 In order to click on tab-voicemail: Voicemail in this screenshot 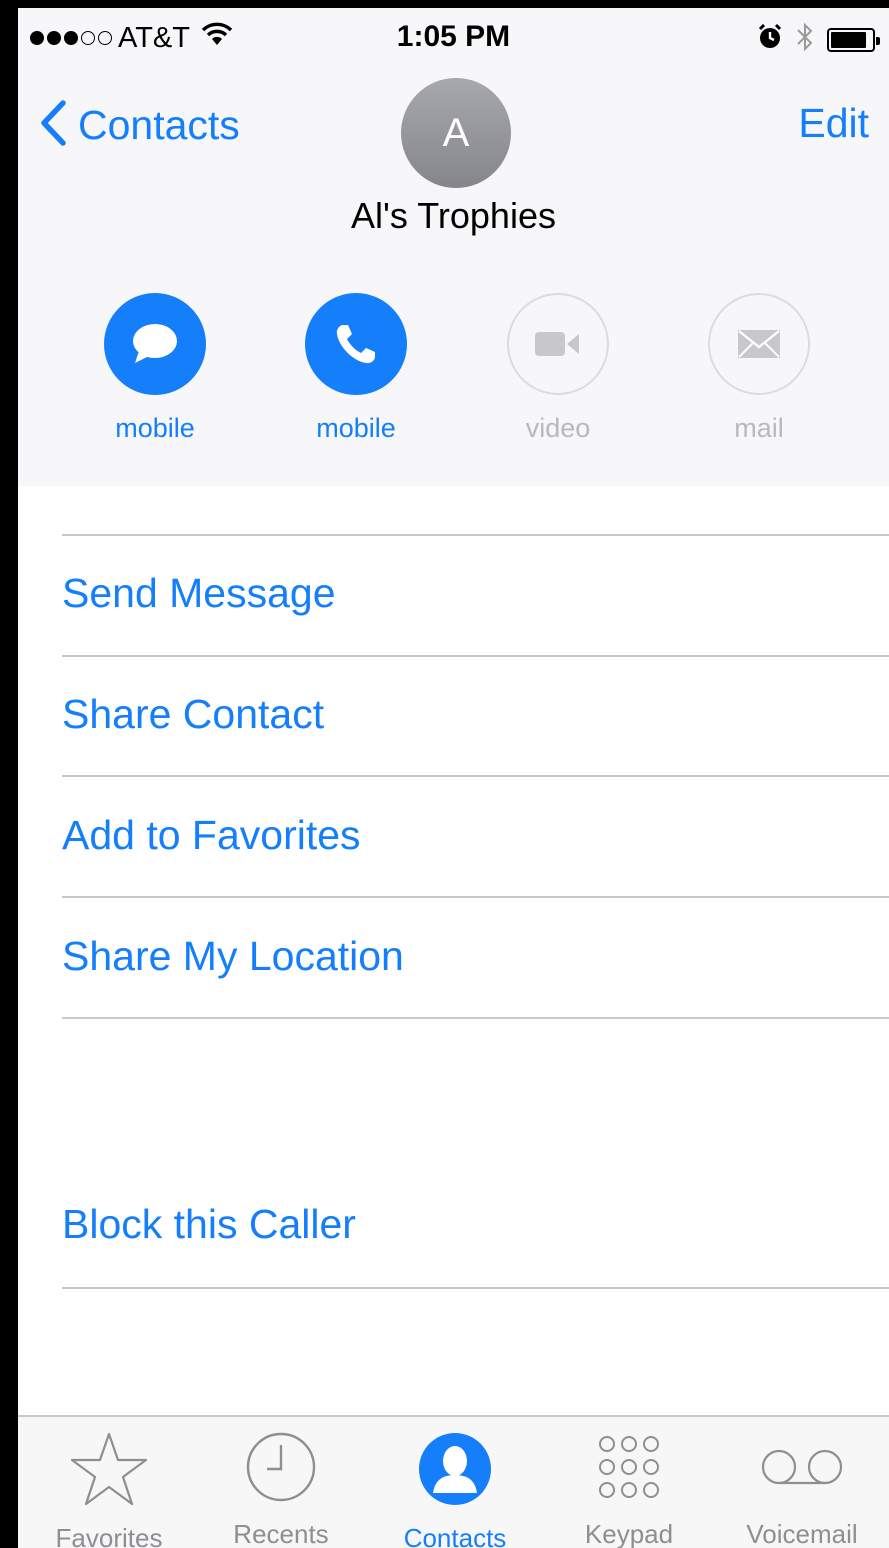, I will do `click(802, 1482)`.